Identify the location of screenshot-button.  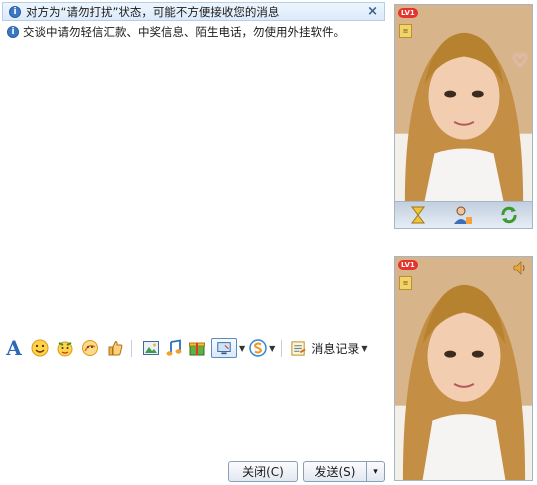
(224, 348).